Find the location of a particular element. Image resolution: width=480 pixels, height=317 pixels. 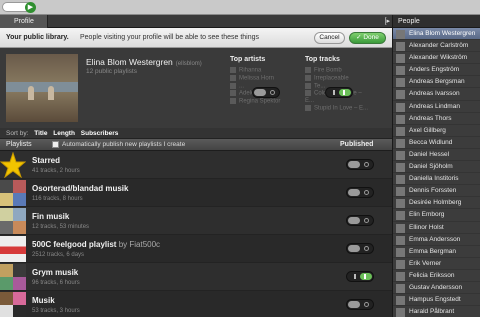

person-item: Erik Verner is located at coordinates (436, 264).